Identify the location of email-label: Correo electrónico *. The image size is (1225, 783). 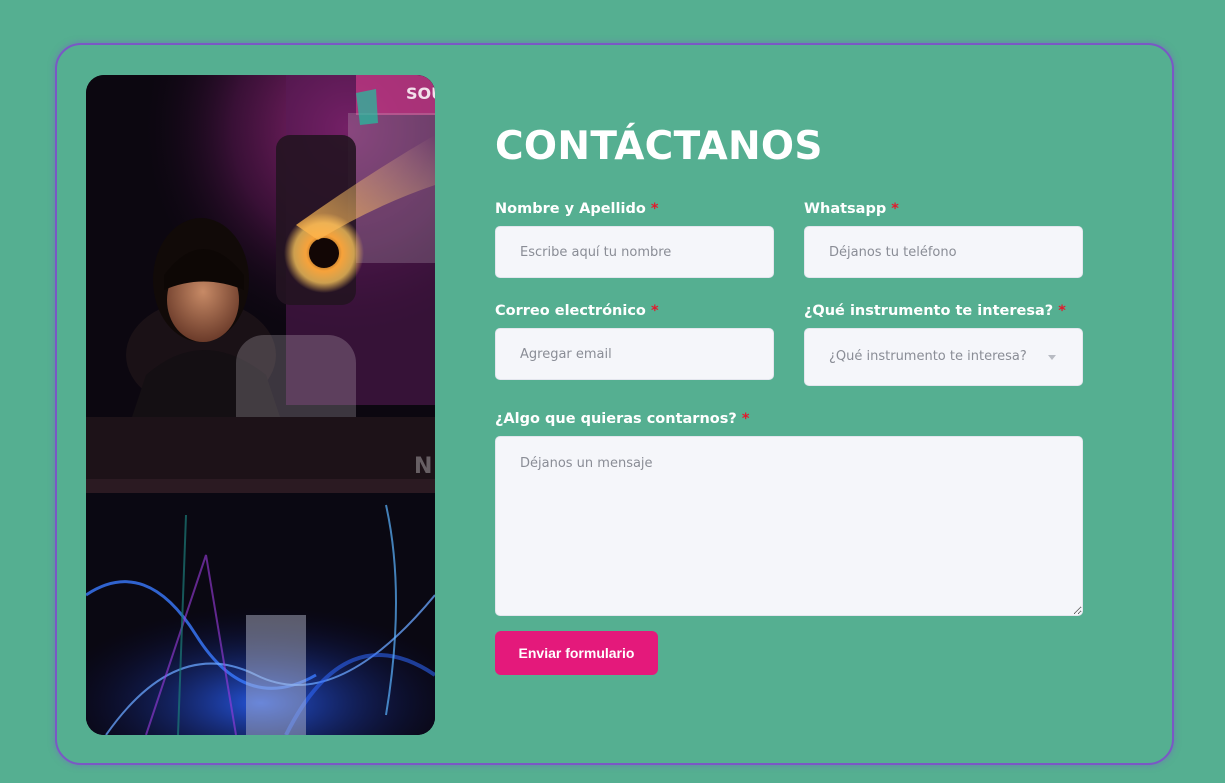
(577, 311).